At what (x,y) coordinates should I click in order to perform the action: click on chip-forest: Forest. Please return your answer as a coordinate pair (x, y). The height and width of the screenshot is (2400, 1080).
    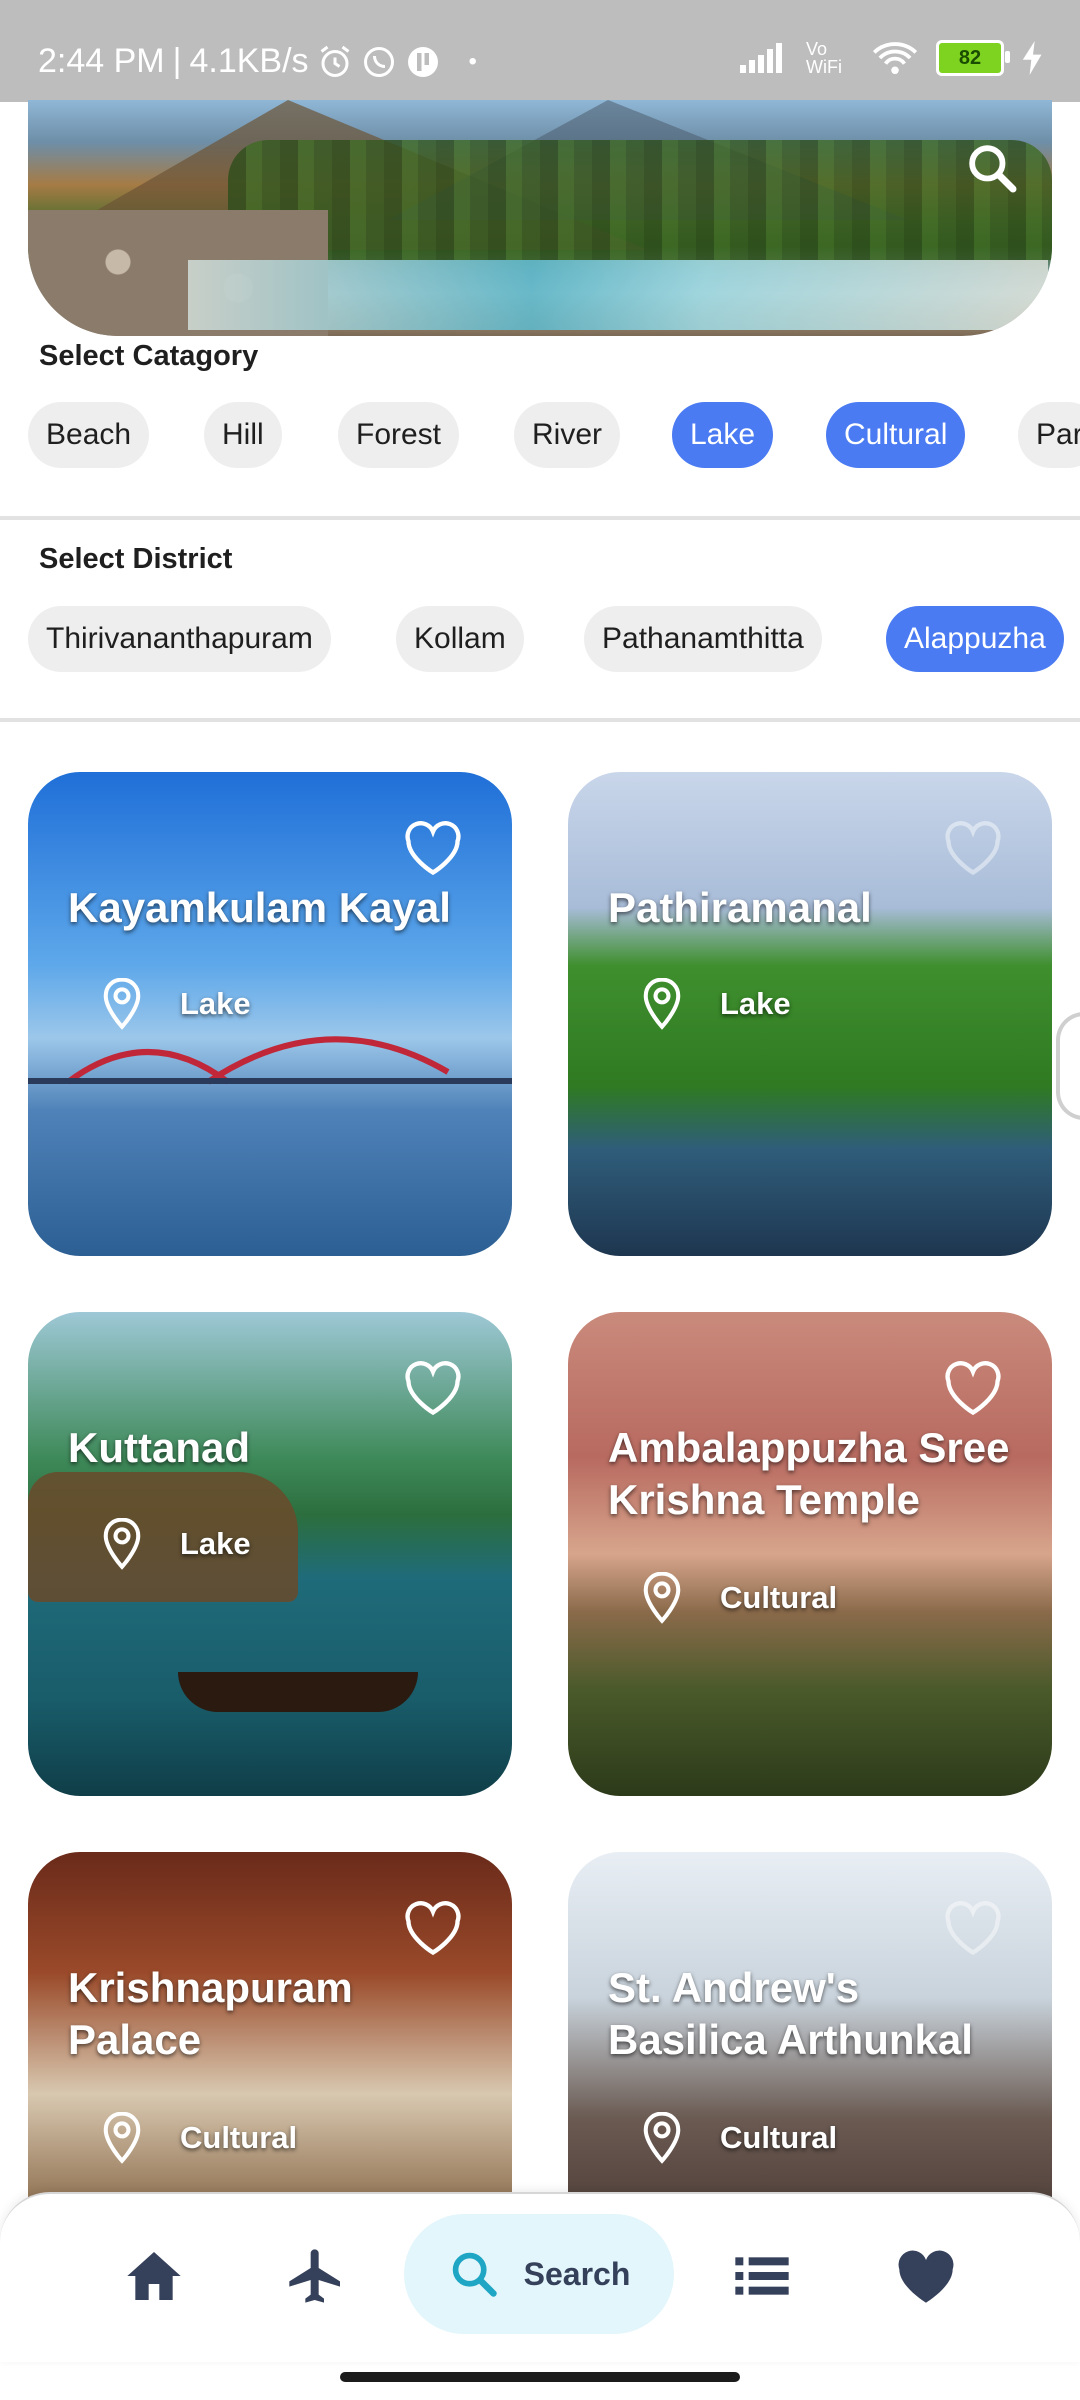
    Looking at the image, I should click on (399, 435).